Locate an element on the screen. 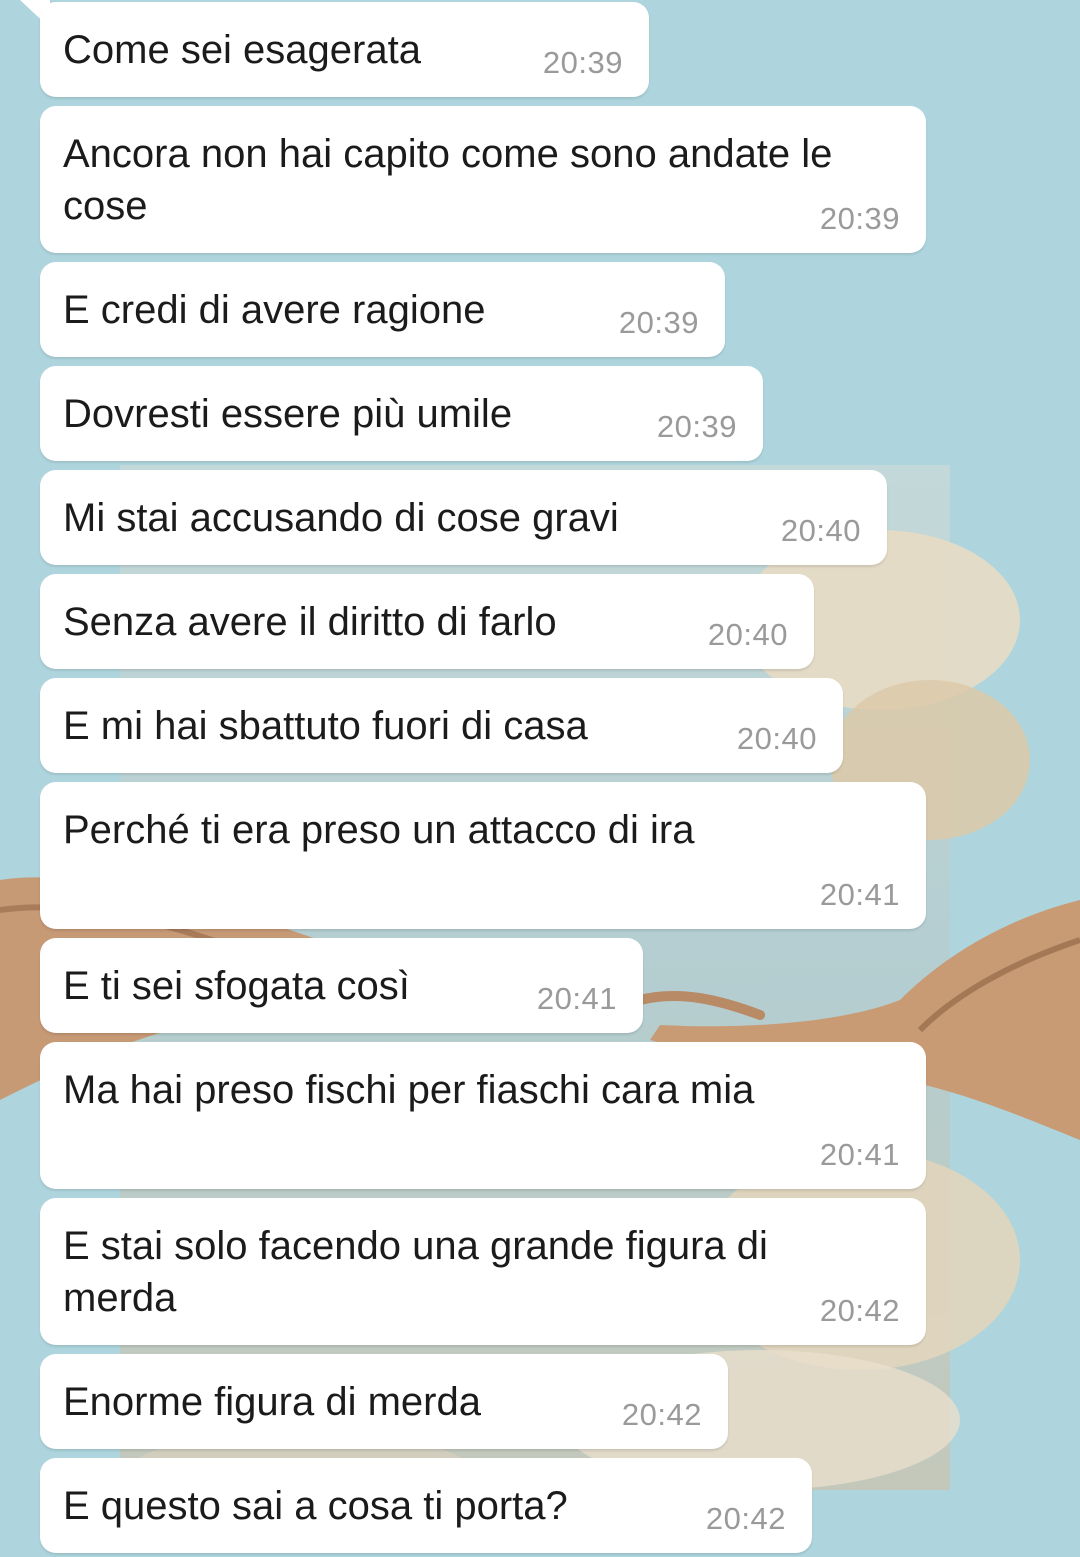 This screenshot has height=1557, width=1080. message-text: E mi hai sbattuto fuori di casa is located at coordinates (325, 726).